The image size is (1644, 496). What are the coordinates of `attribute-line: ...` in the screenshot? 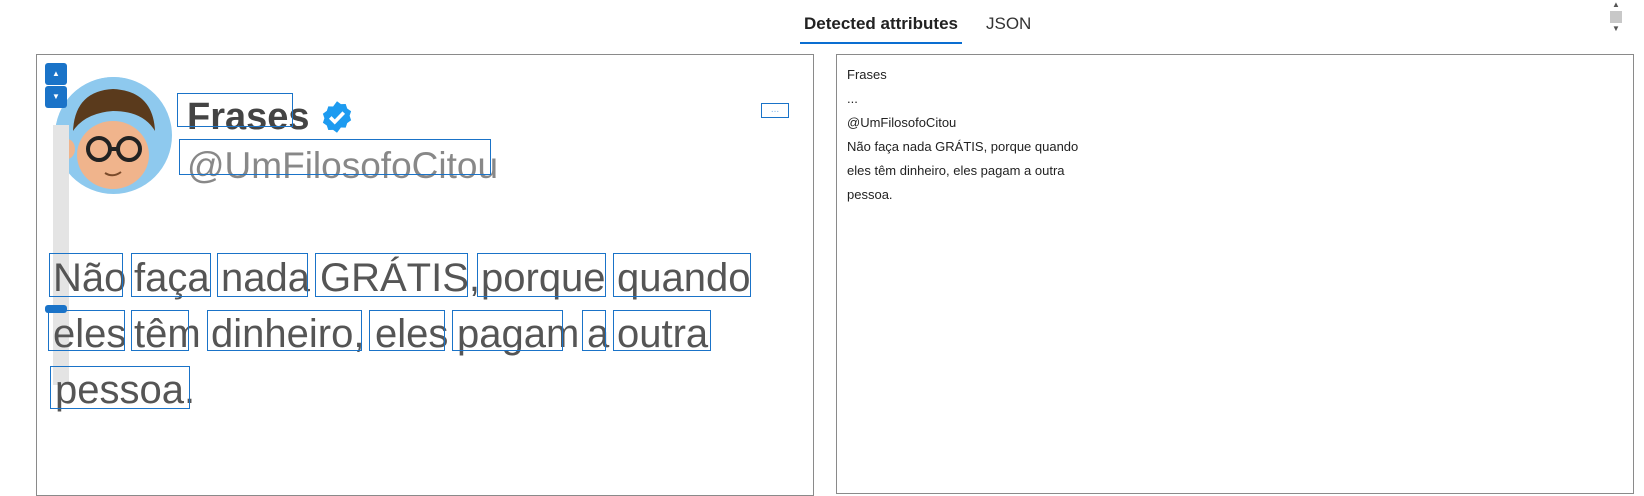 It's located at (852, 98).